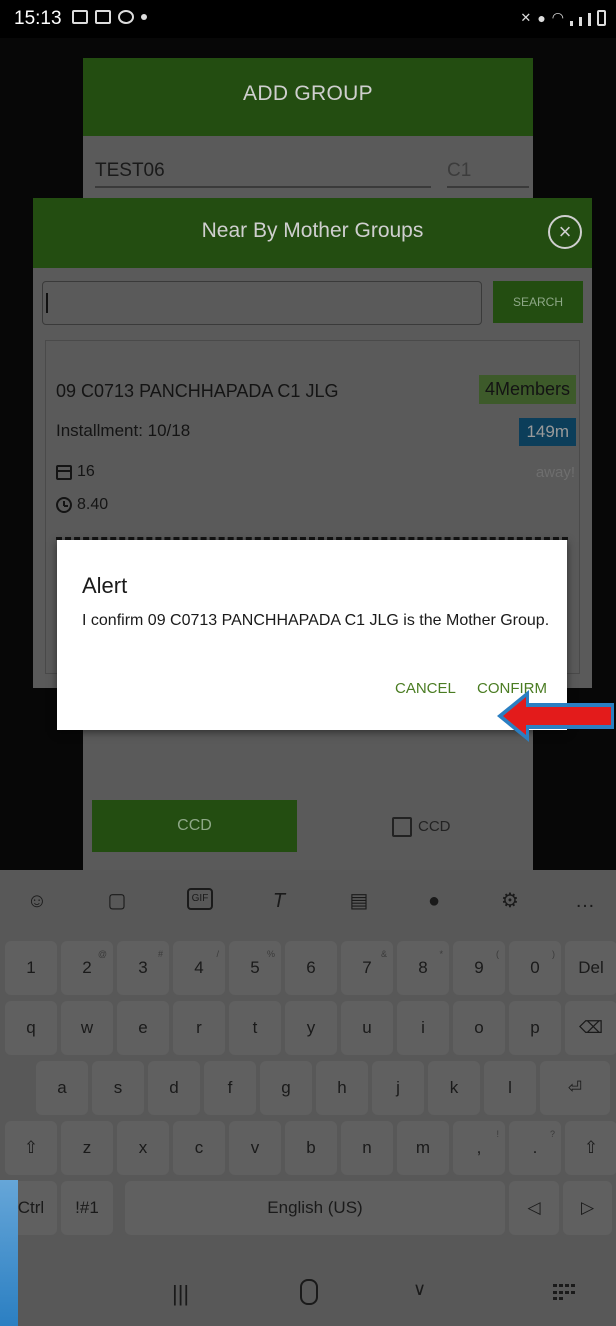  I want to click on meeting-time: 8.40, so click(82, 505).